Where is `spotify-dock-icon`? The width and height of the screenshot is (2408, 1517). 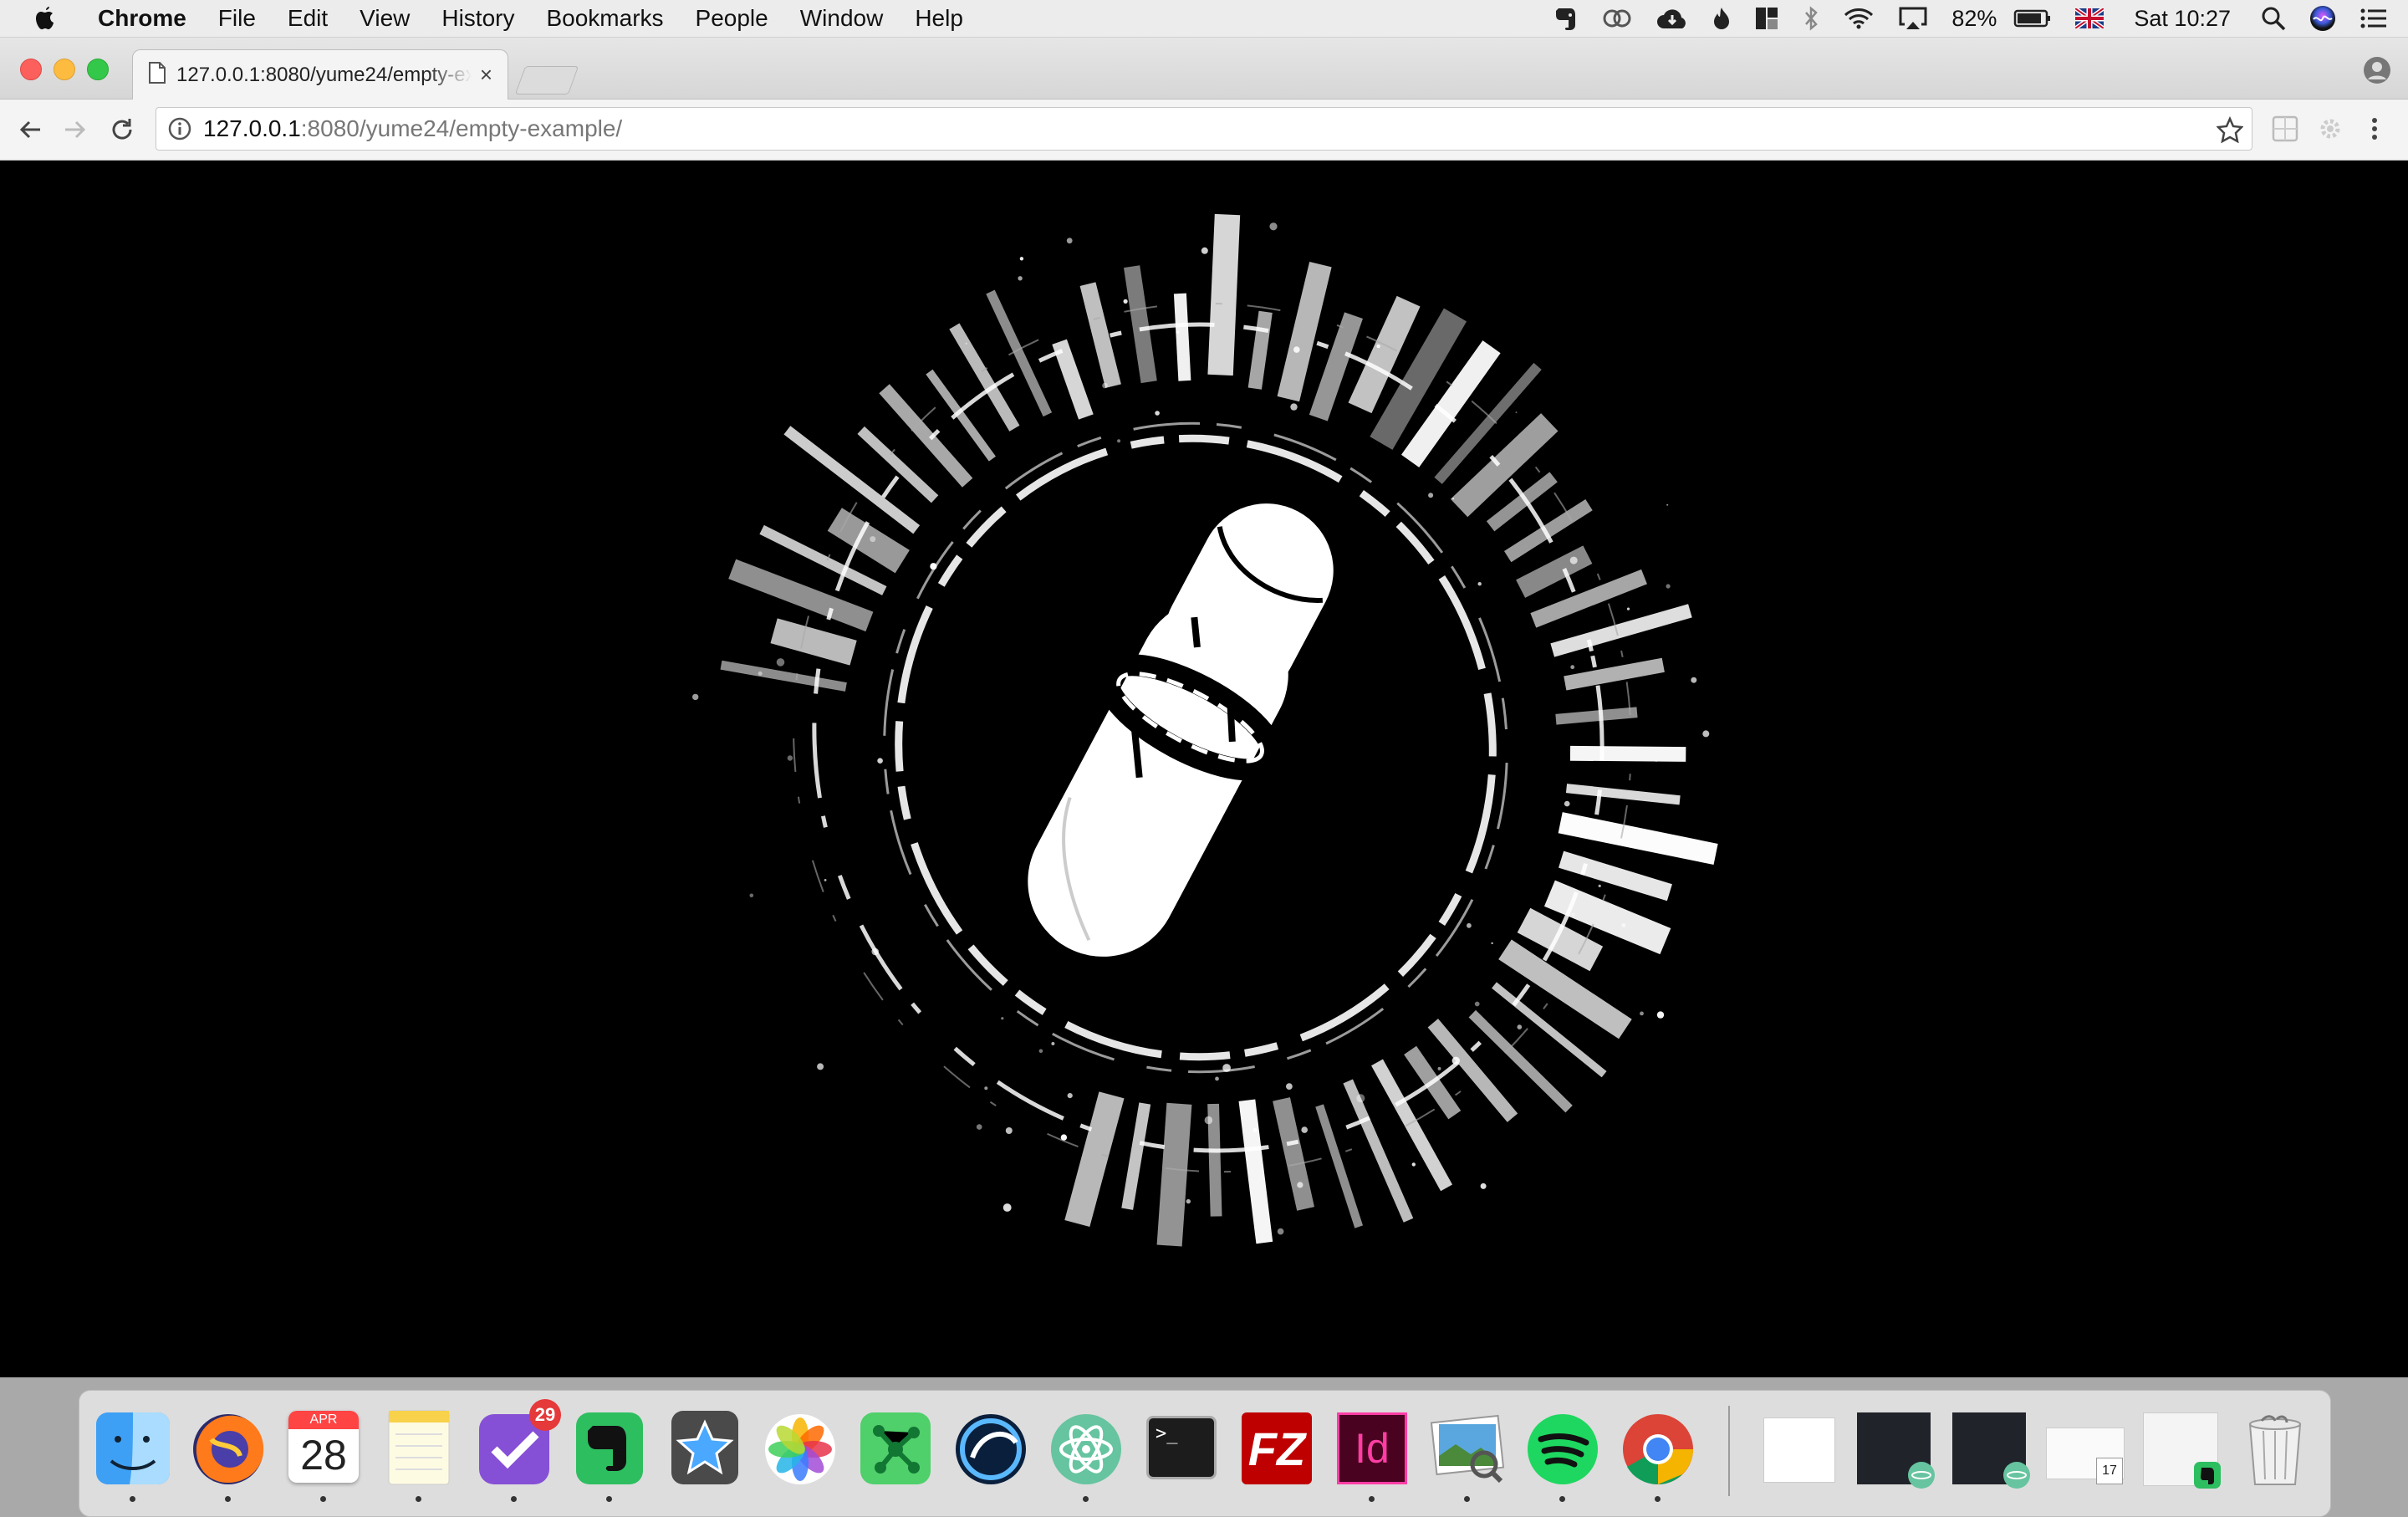
spotify-dock-icon is located at coordinates (1562, 1447).